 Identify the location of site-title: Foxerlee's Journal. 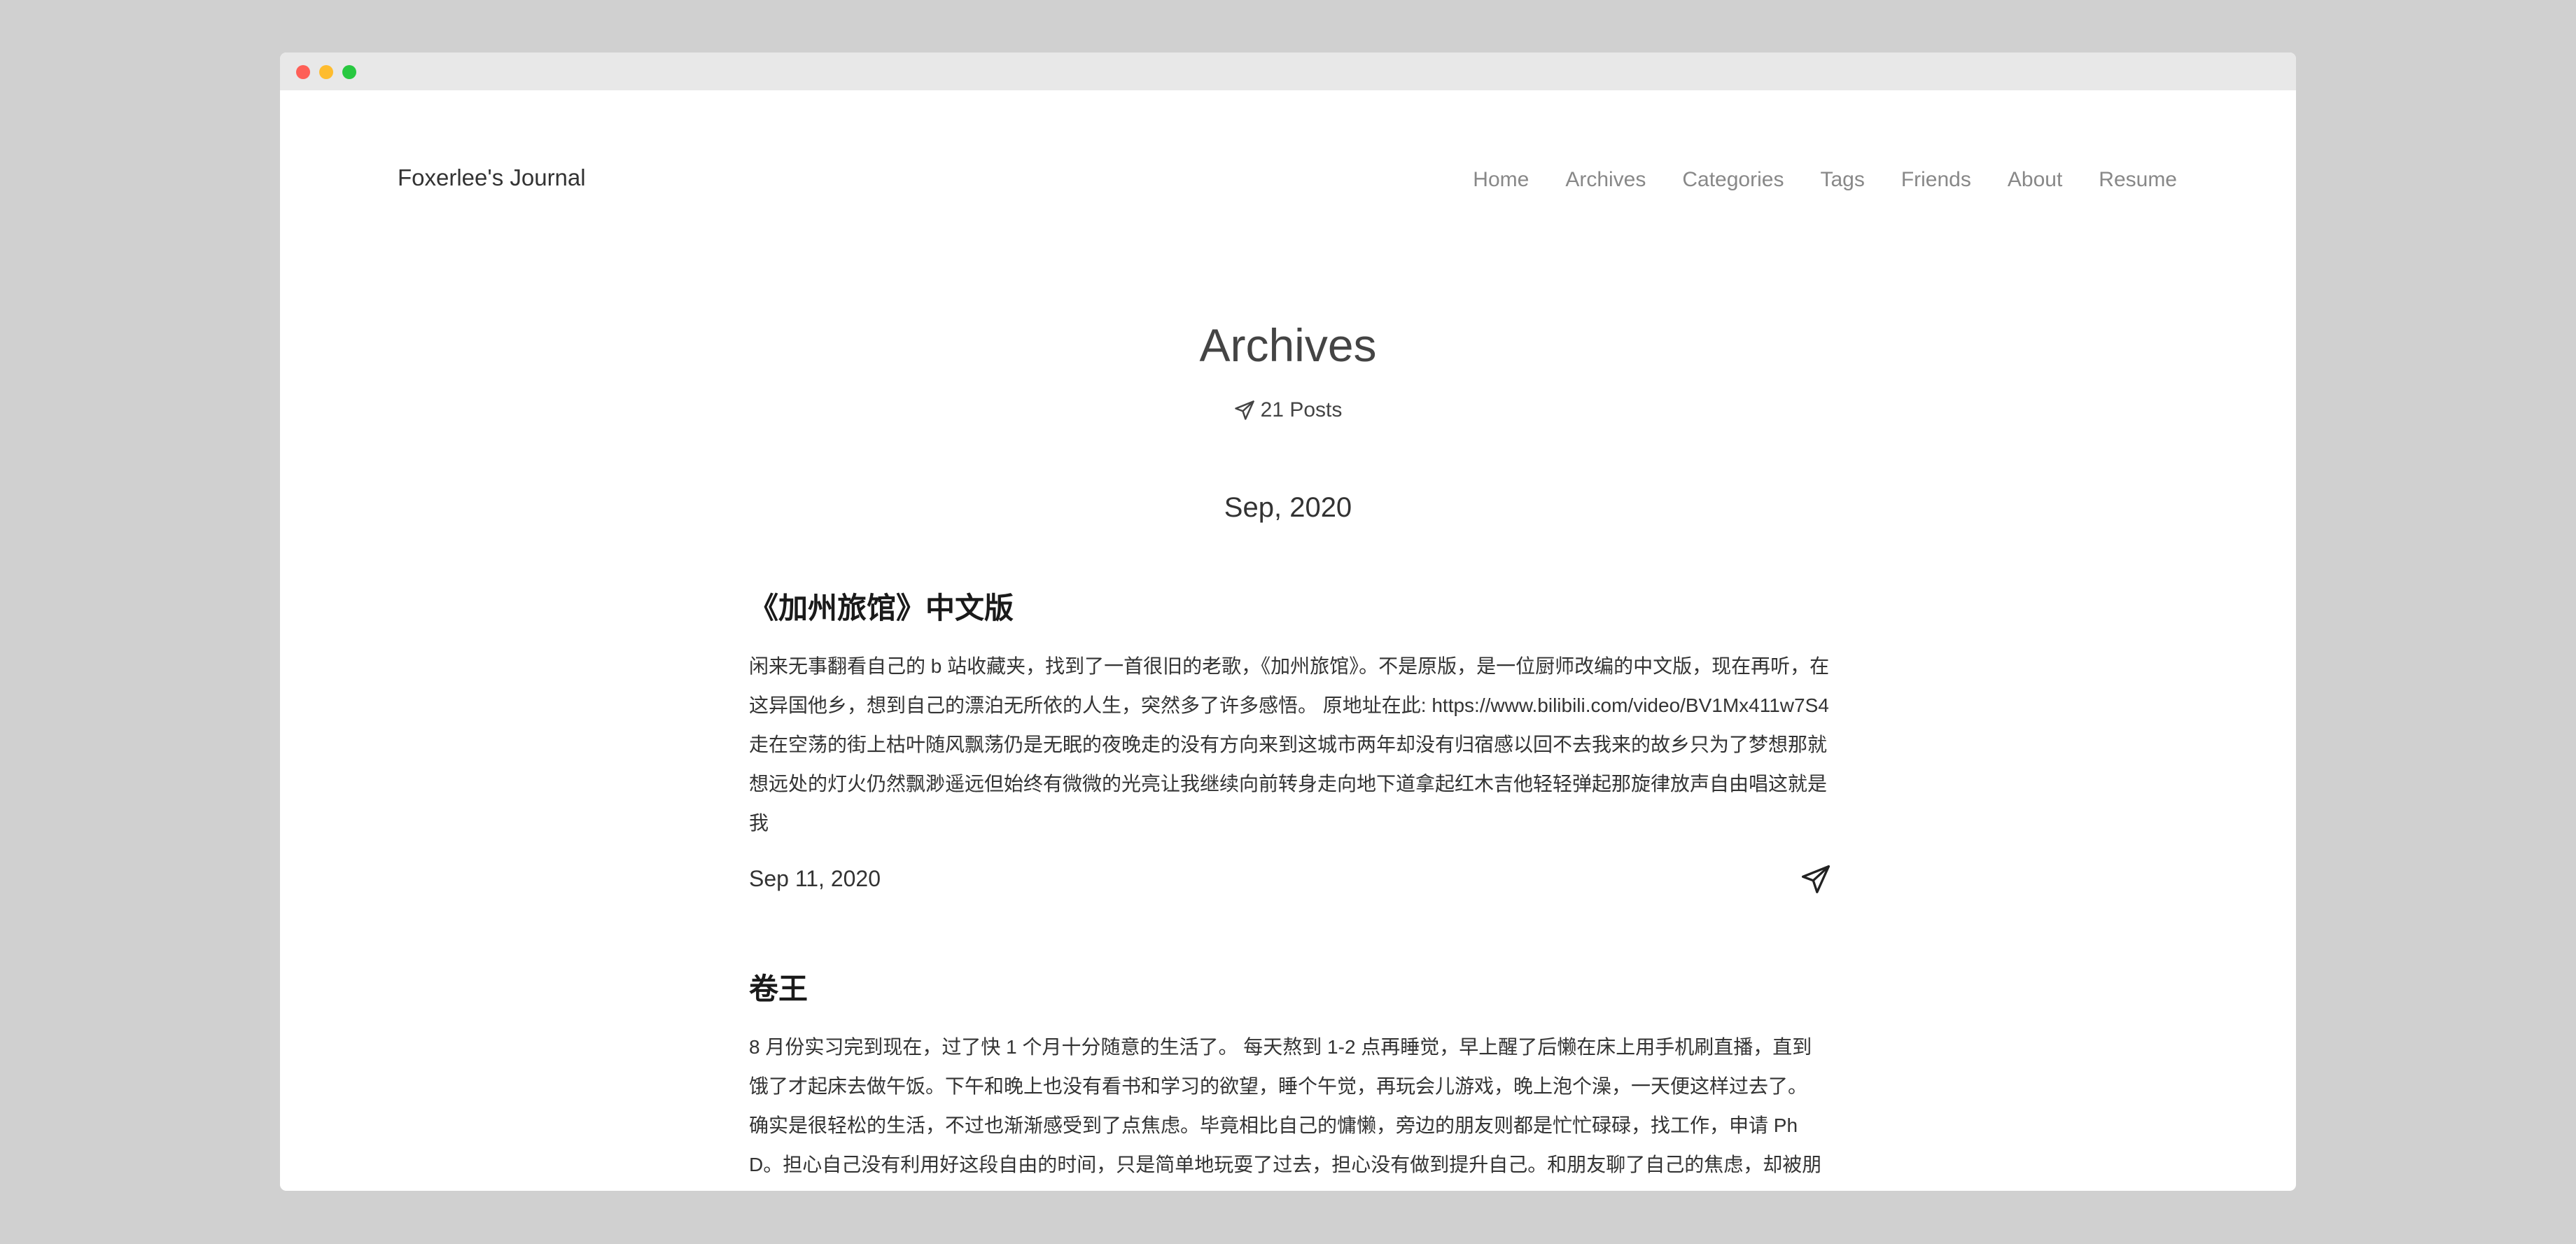
(492, 178).